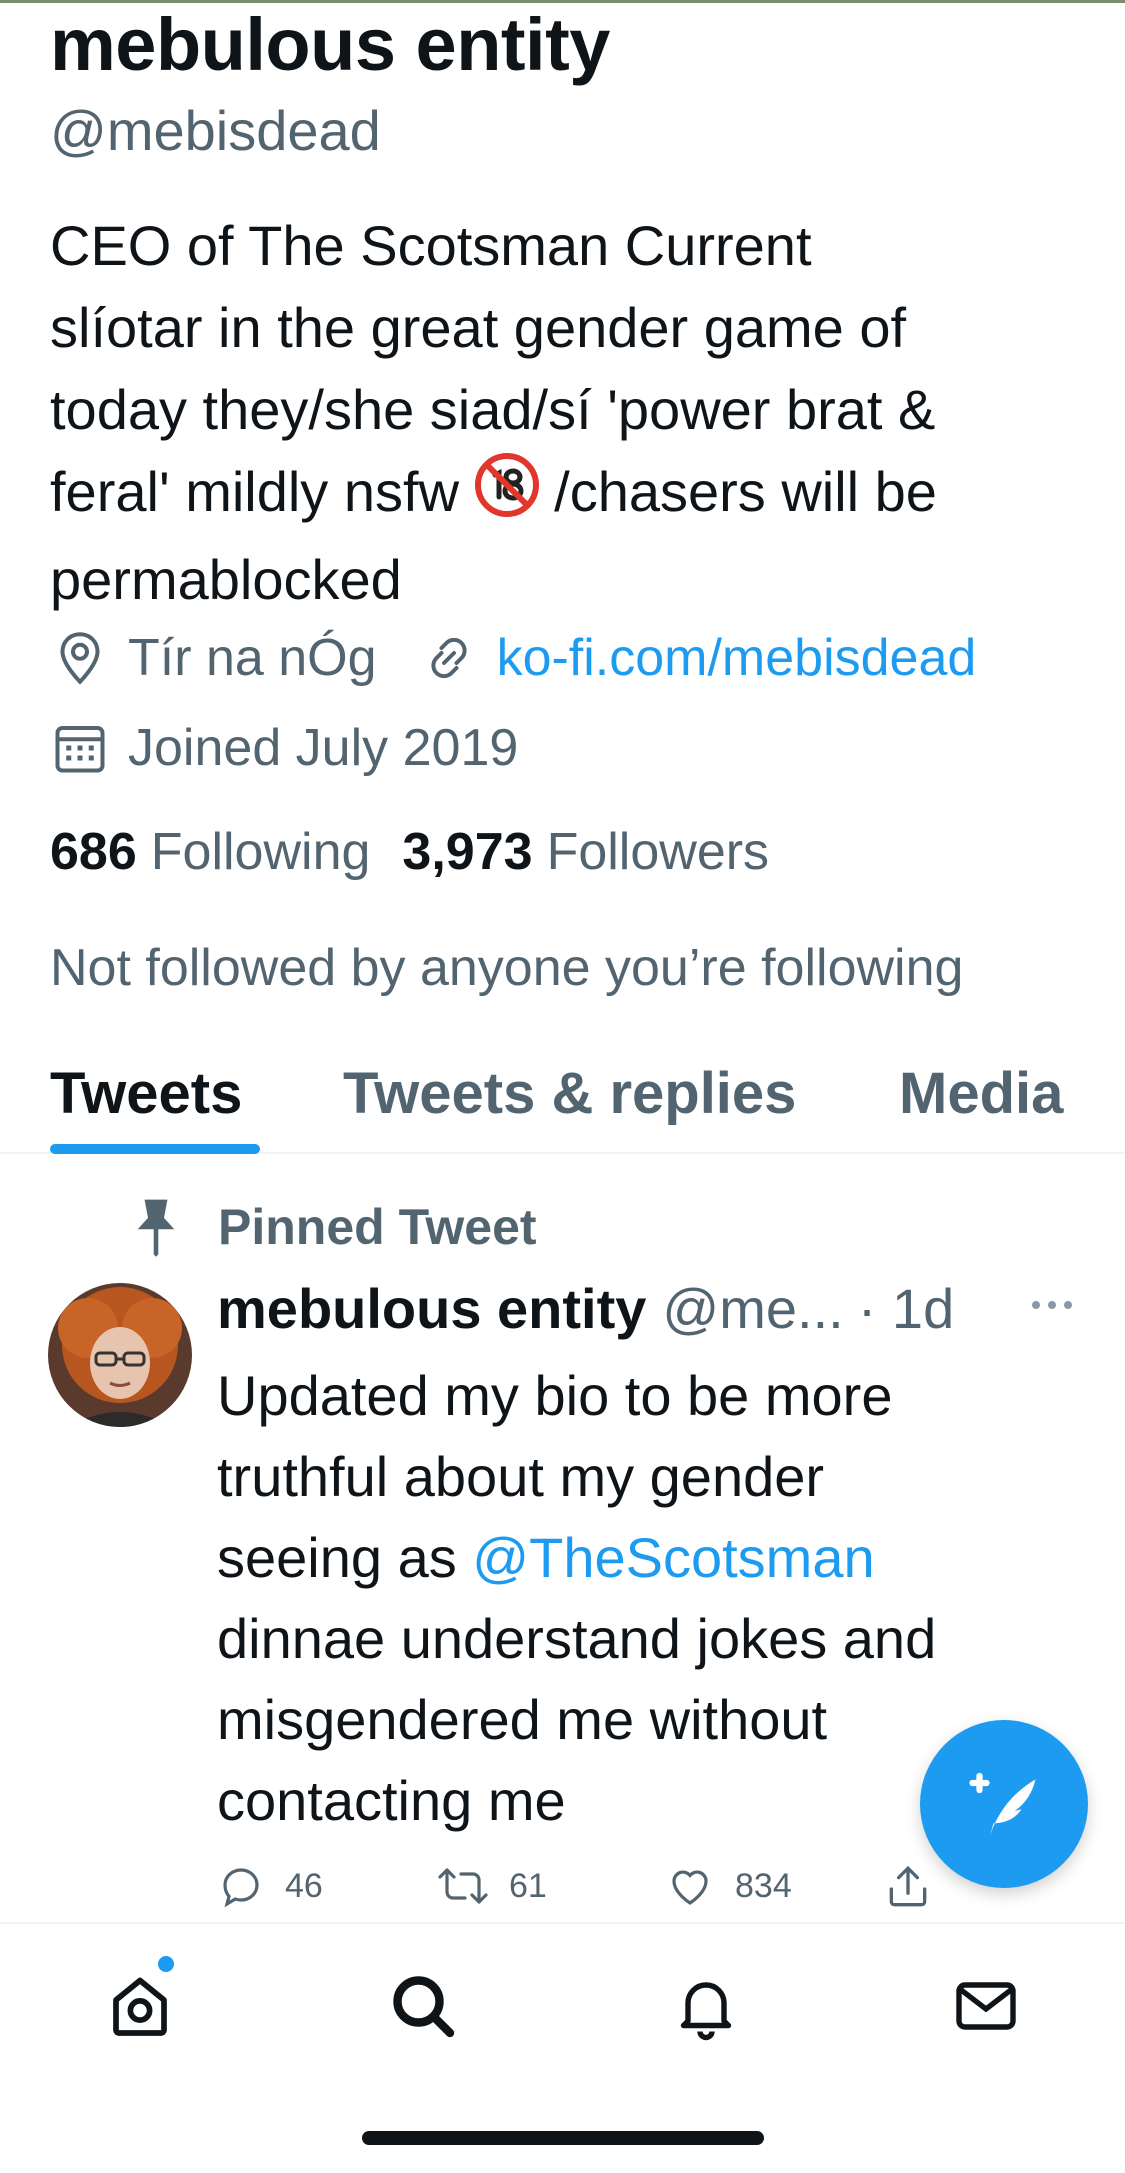 This screenshot has height=2173, width=1125. I want to click on bio-line: today they/she siad/sí 'power brat &, so click(493, 409).